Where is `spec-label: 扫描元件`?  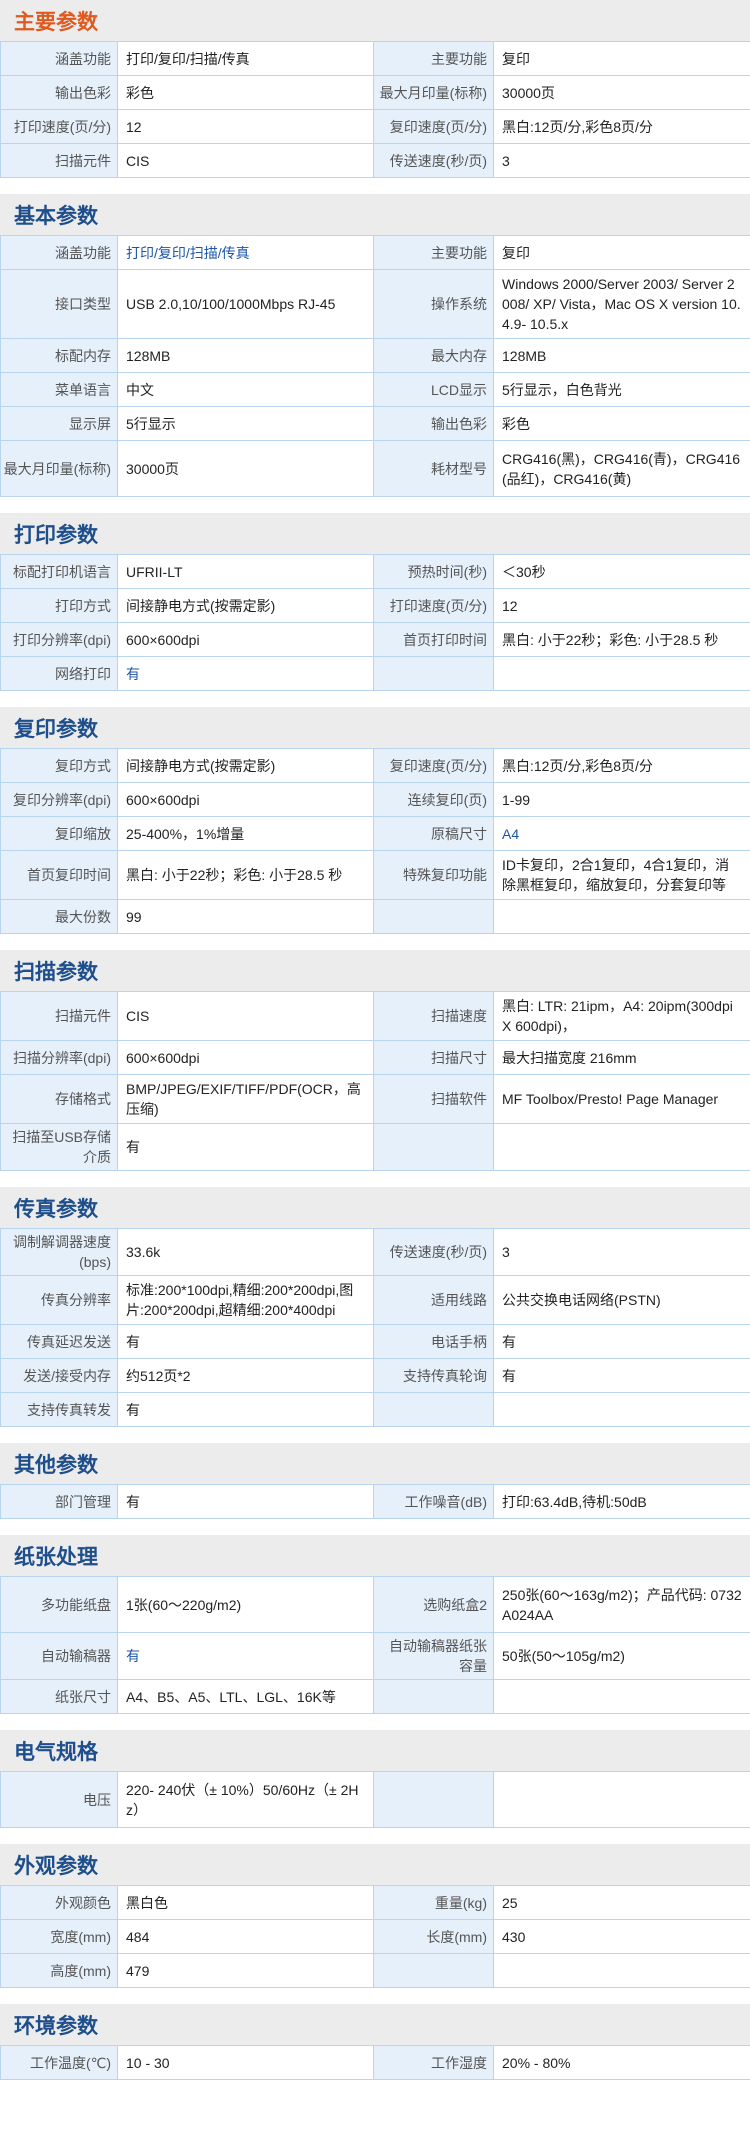 spec-label: 扫描元件 is located at coordinates (59, 160).